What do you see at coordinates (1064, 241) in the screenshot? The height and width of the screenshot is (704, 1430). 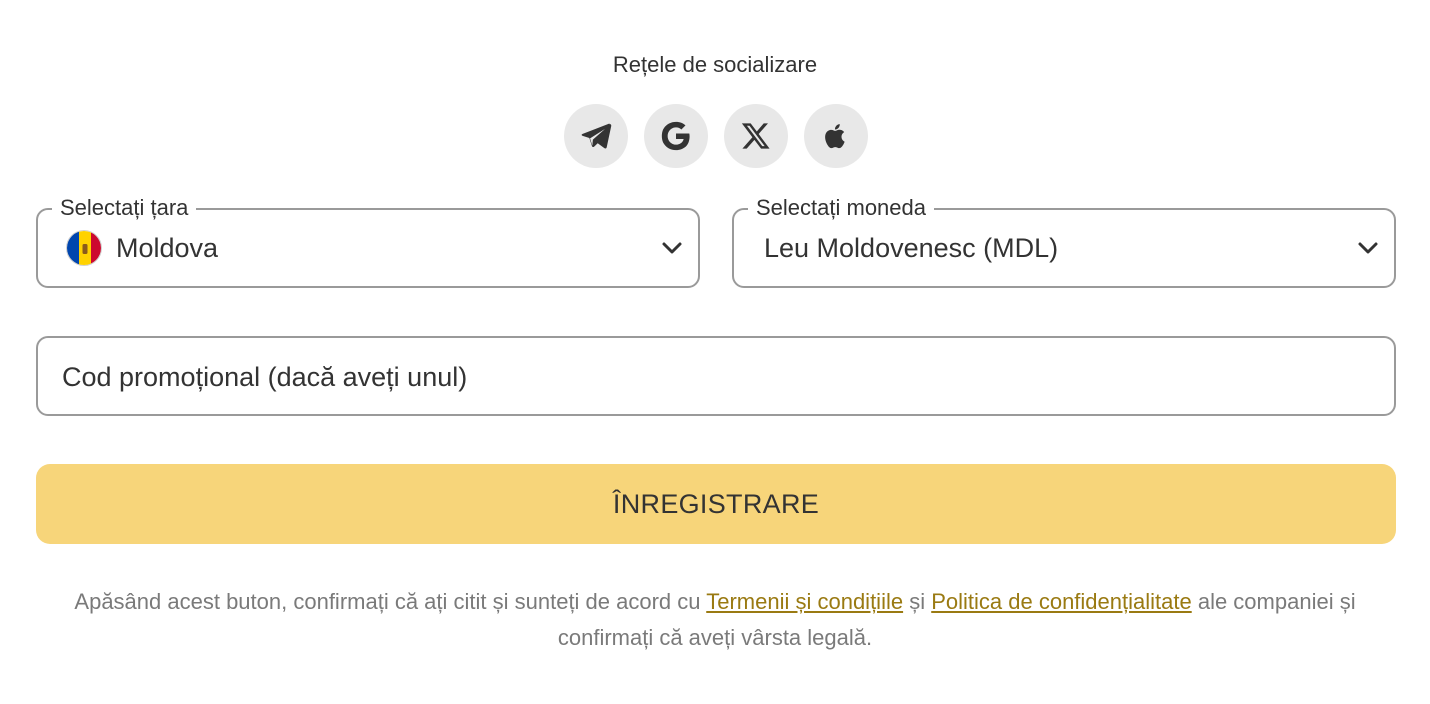 I see `currency-select: Selectați moneda Leu Moldovenesc (MDL)` at bounding box center [1064, 241].